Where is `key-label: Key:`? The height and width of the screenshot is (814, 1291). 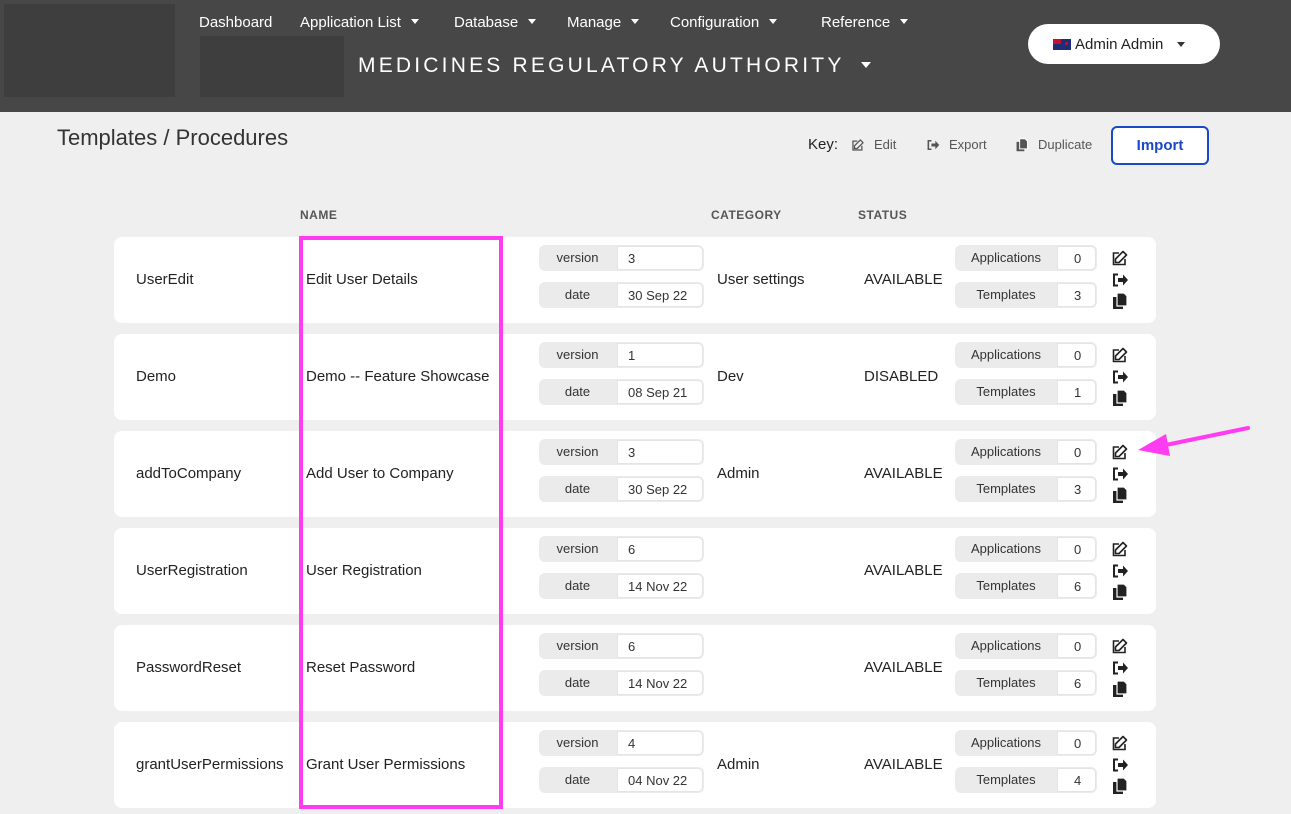 key-label: Key: is located at coordinates (823, 144).